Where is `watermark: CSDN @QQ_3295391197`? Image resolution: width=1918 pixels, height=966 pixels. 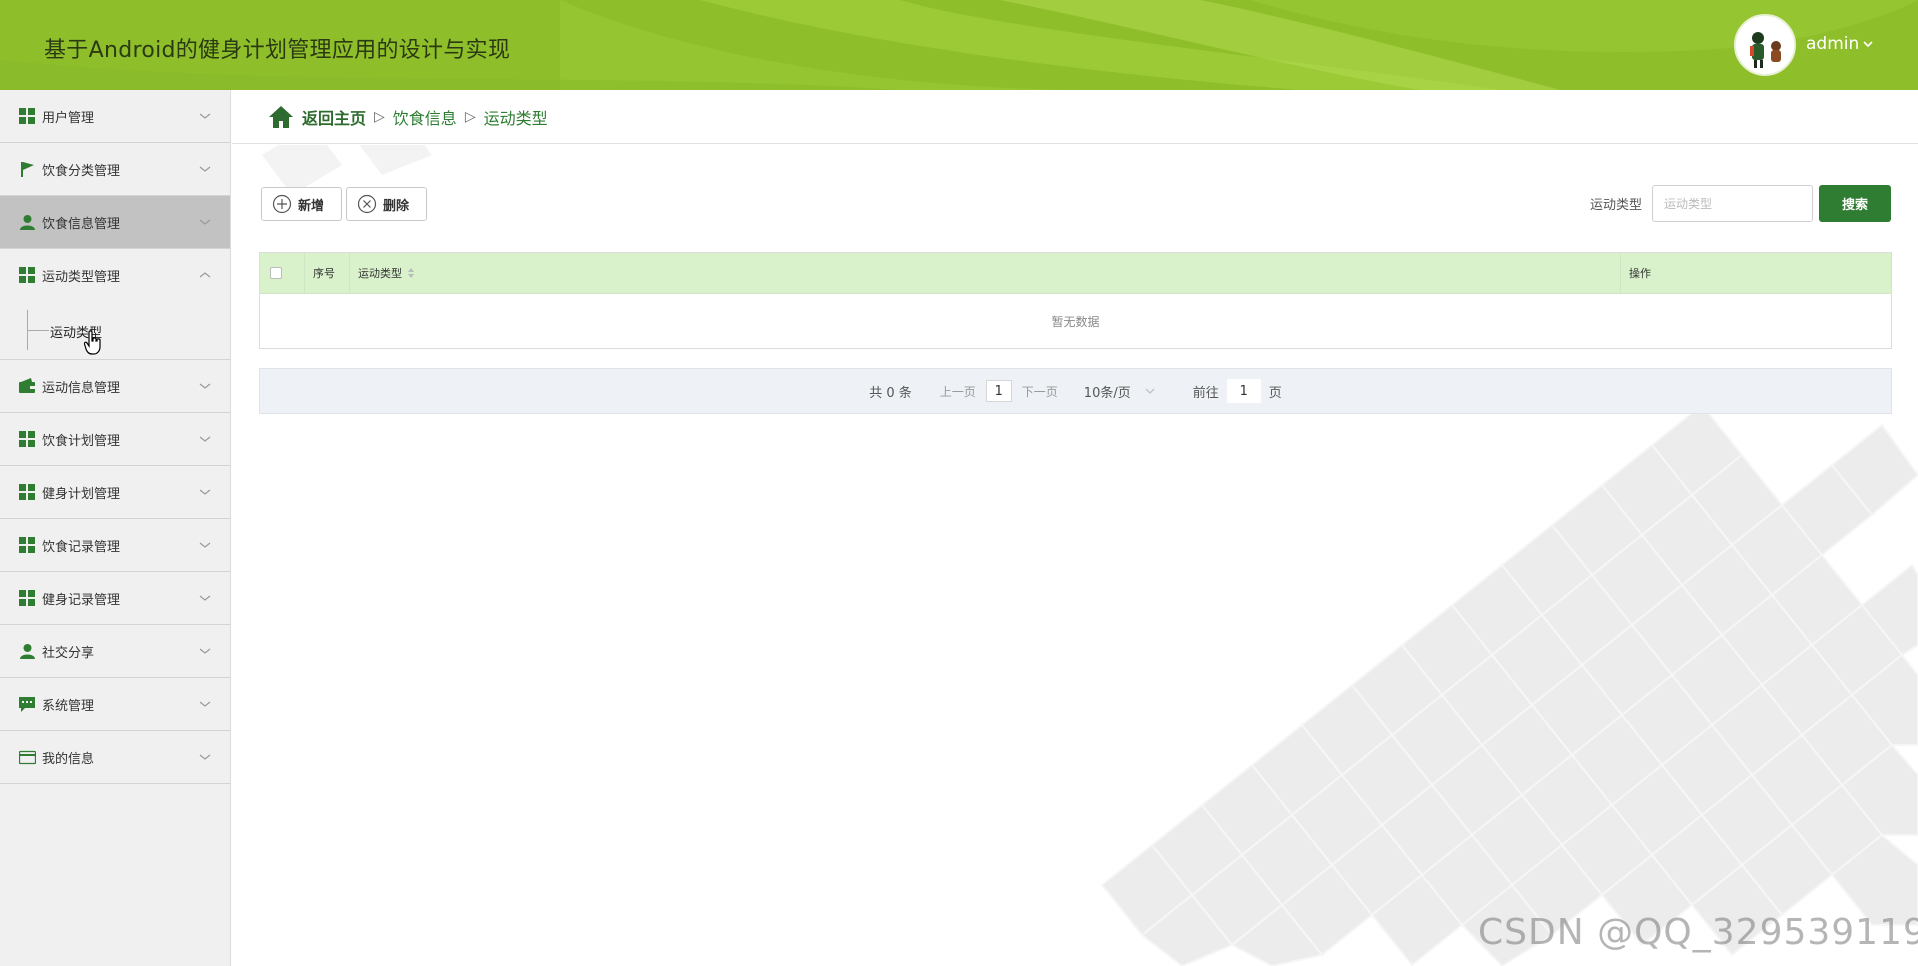
watermark: CSDN @QQ_3295391197 is located at coordinates (1698, 932).